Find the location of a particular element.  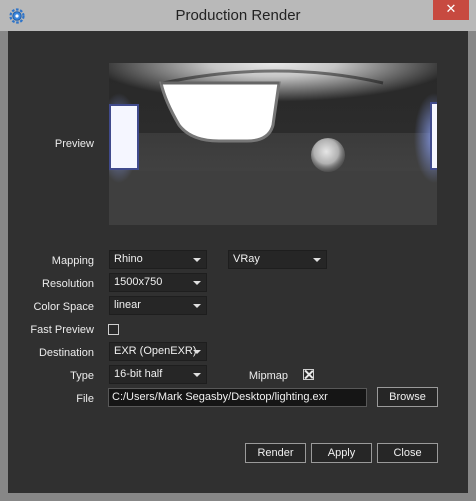

destination-dropdown: EXR (OpenEXR) is located at coordinates (158, 351).